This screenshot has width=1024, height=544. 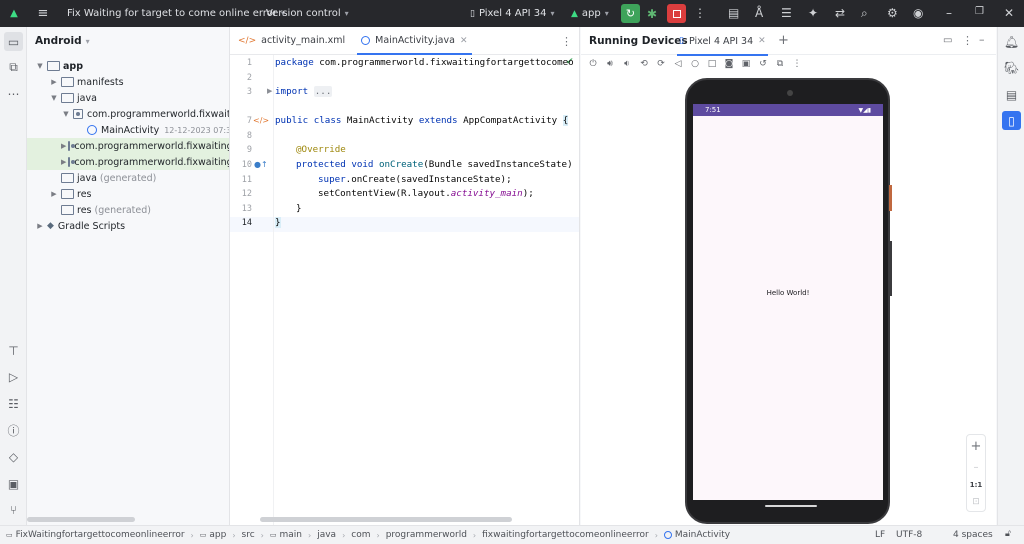 What do you see at coordinates (13, 67) in the screenshot?
I see `resource-manager-icon: ⧉` at bounding box center [13, 67].